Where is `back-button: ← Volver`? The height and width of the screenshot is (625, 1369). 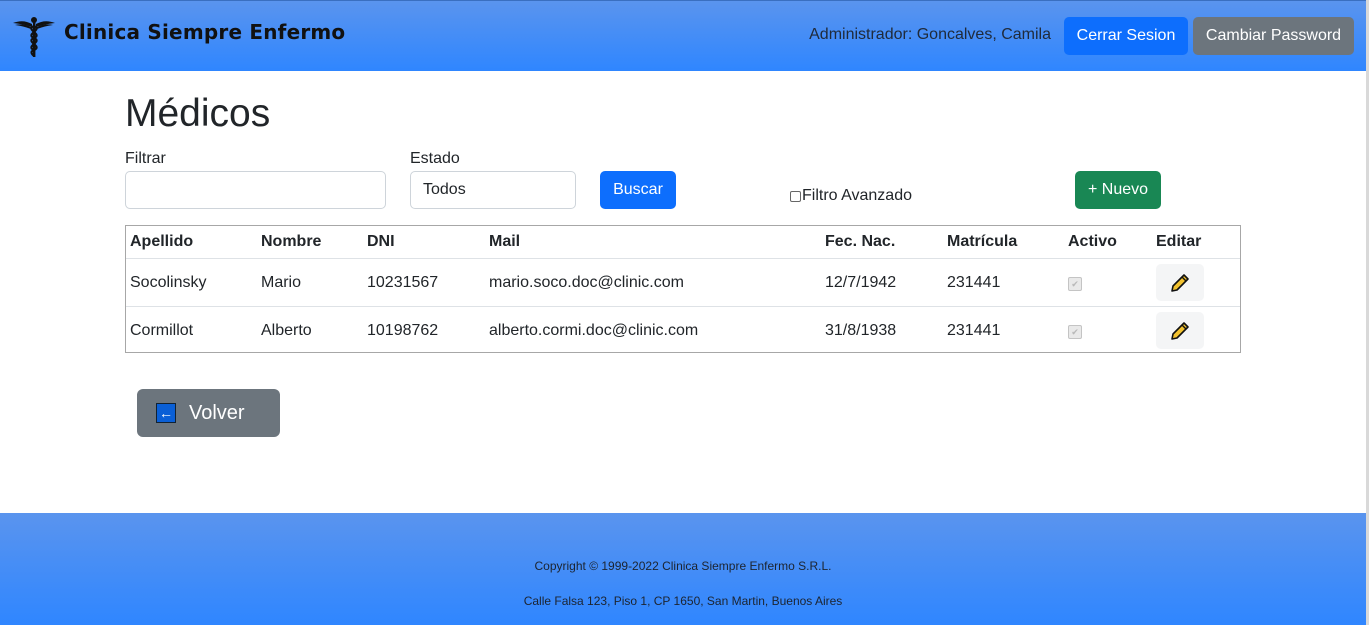
back-button: ← Volver is located at coordinates (208, 413).